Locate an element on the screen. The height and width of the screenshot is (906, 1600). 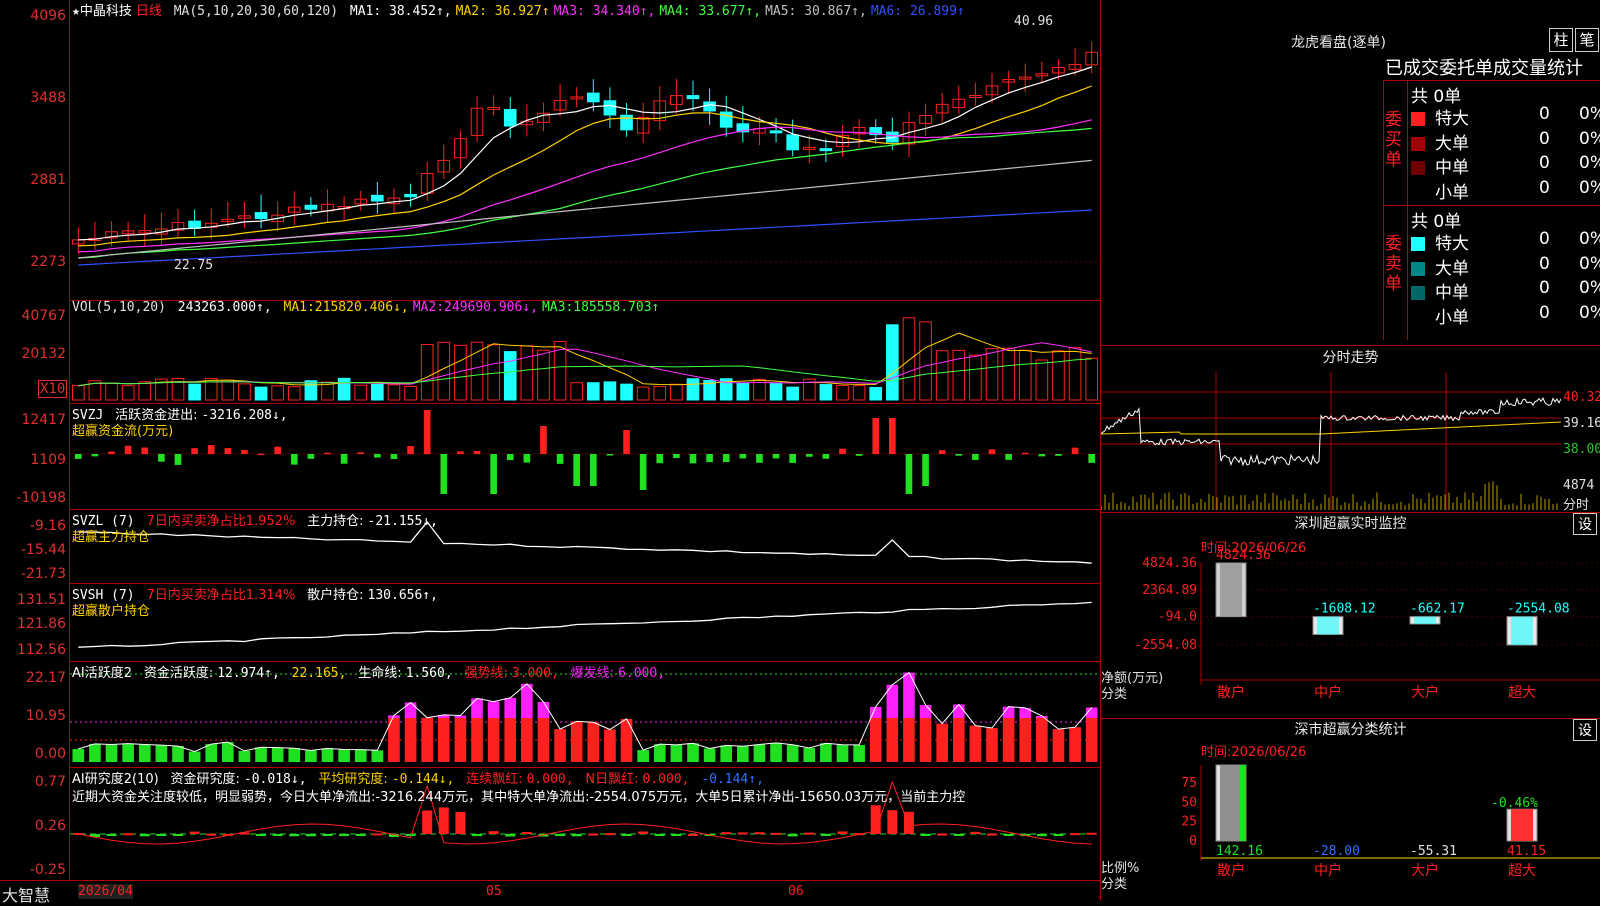
bar-view-button: 柱 is located at coordinates (1561, 40).